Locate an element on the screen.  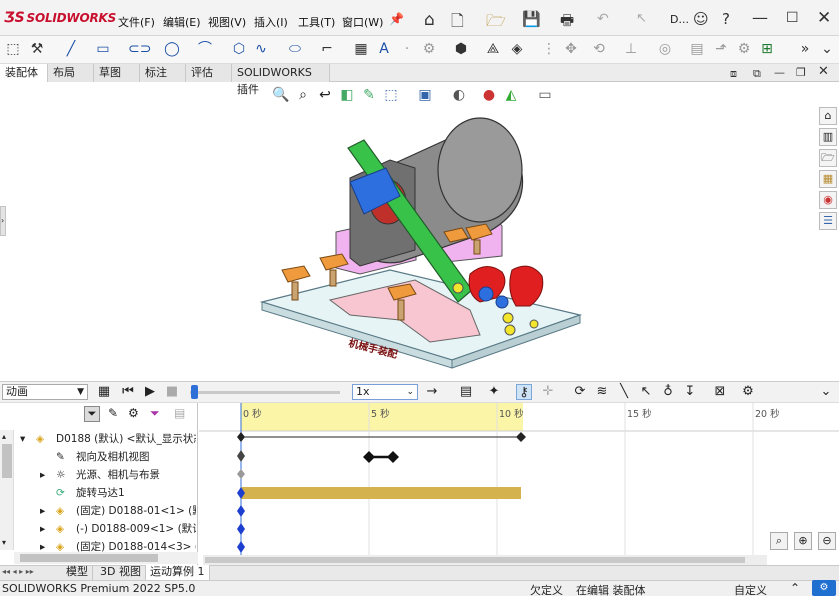
autokey-icon: ⚷ is located at coordinates (524, 392).